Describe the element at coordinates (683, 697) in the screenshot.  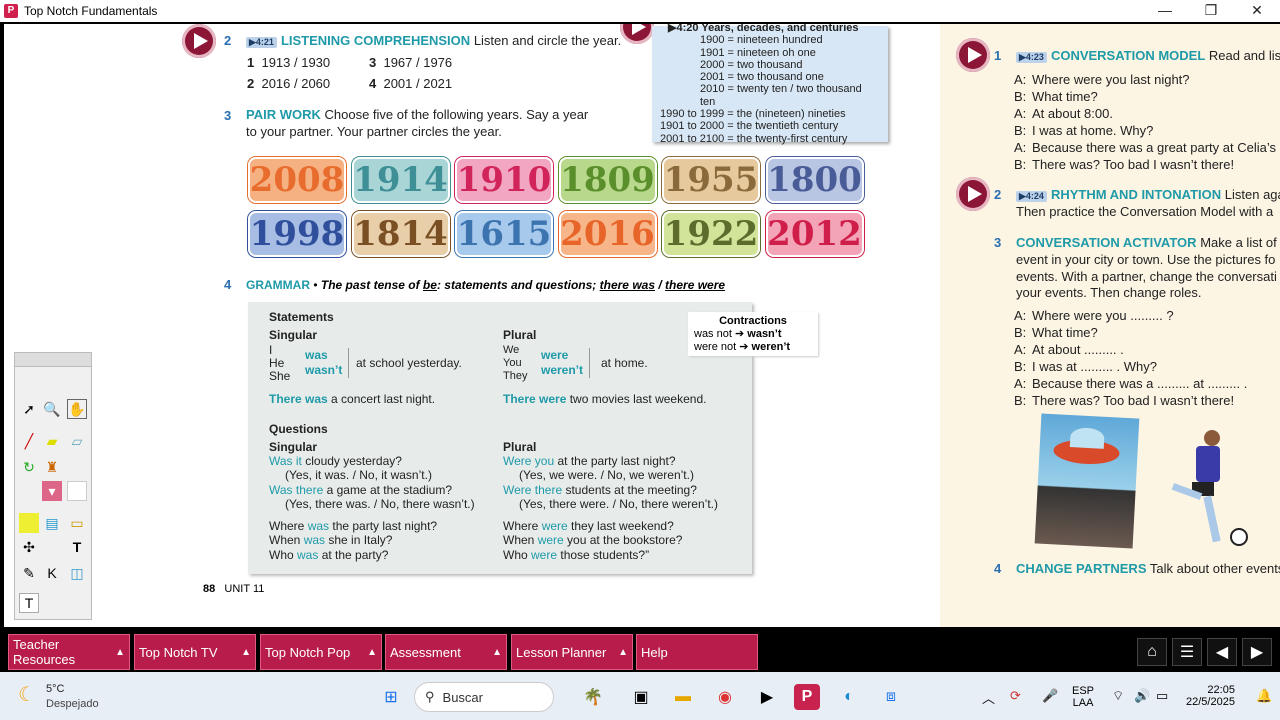
I see `file-explorer-icon: ▬` at that location.